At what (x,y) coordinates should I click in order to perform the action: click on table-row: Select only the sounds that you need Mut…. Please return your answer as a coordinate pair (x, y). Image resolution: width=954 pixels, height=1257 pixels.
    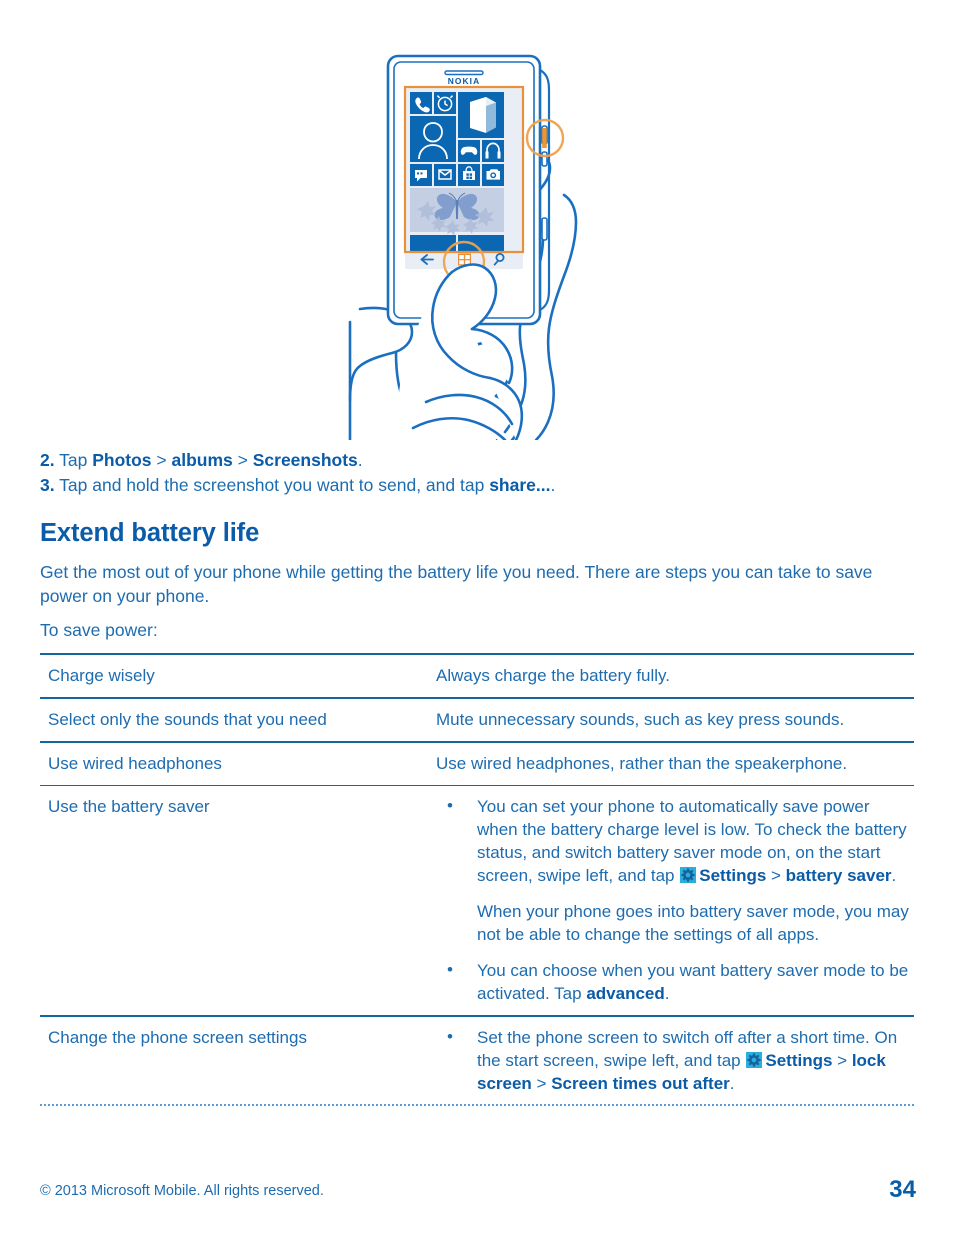
    Looking at the image, I should click on (477, 720).